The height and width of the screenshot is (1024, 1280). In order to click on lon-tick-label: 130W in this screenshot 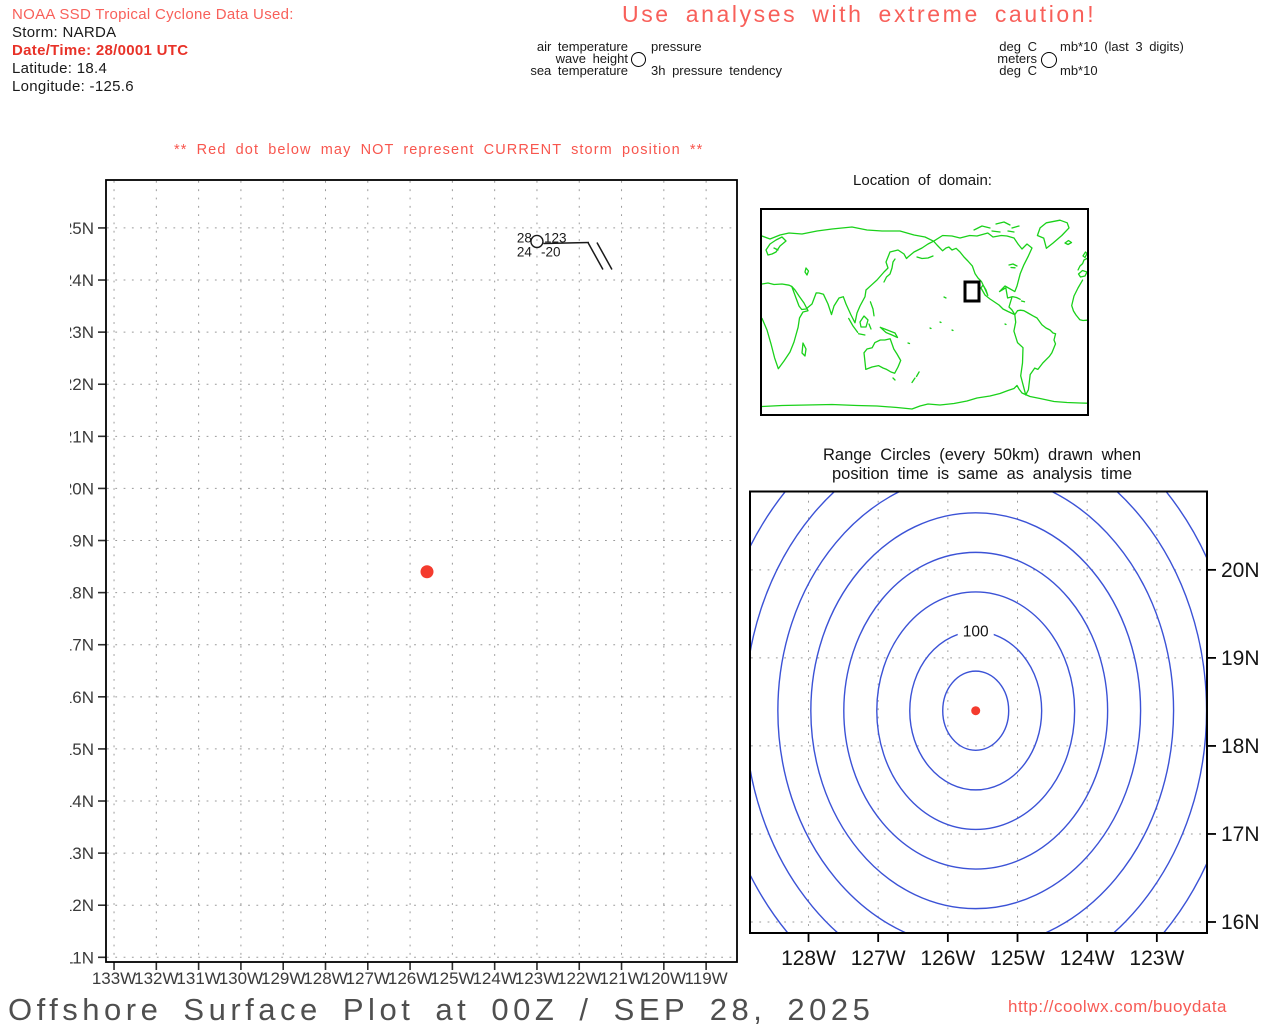, I will do `click(241, 978)`.